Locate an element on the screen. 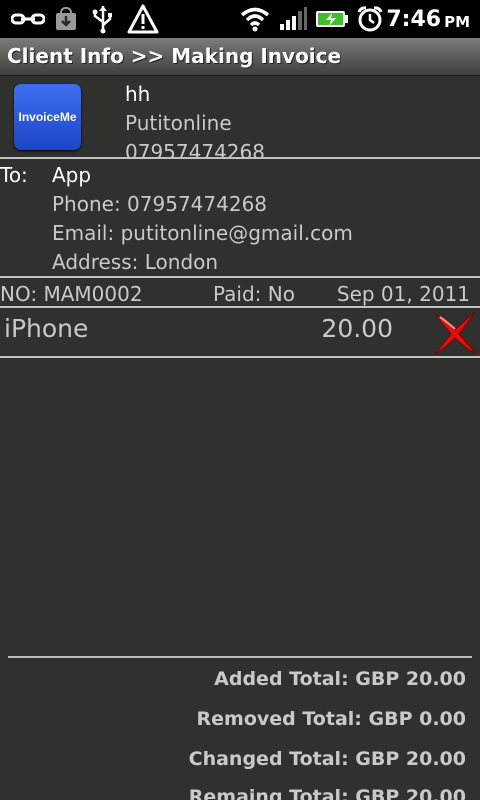 The height and width of the screenshot is (800, 480). delete-x-icon is located at coordinates (455, 333).